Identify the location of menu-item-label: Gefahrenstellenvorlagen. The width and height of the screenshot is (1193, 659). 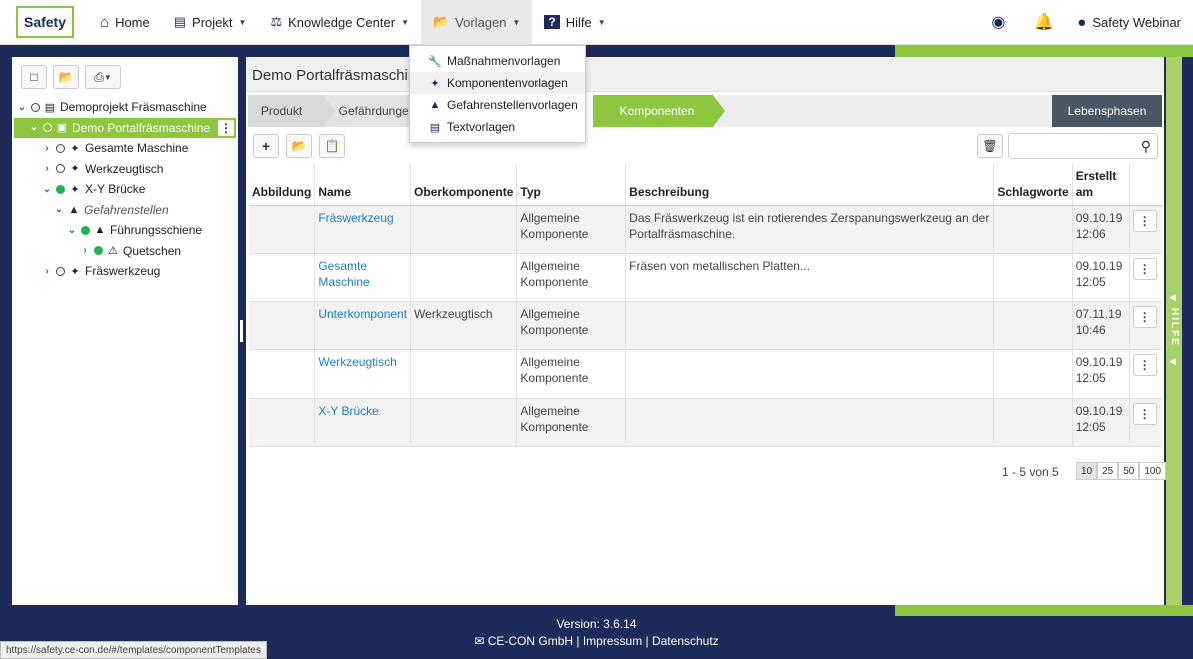
(512, 105).